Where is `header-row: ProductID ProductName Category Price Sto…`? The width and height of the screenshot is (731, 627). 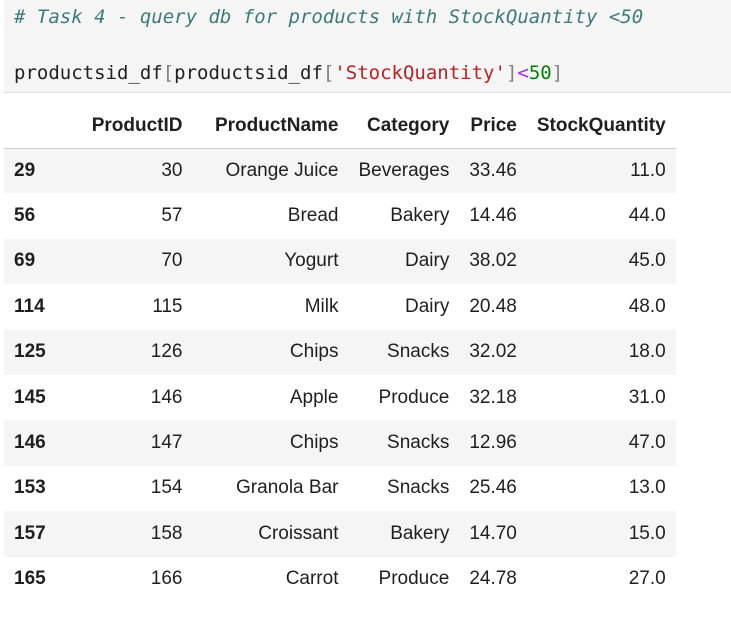
header-row: ProductID ProductName Category Price Sto… is located at coordinates (340, 126).